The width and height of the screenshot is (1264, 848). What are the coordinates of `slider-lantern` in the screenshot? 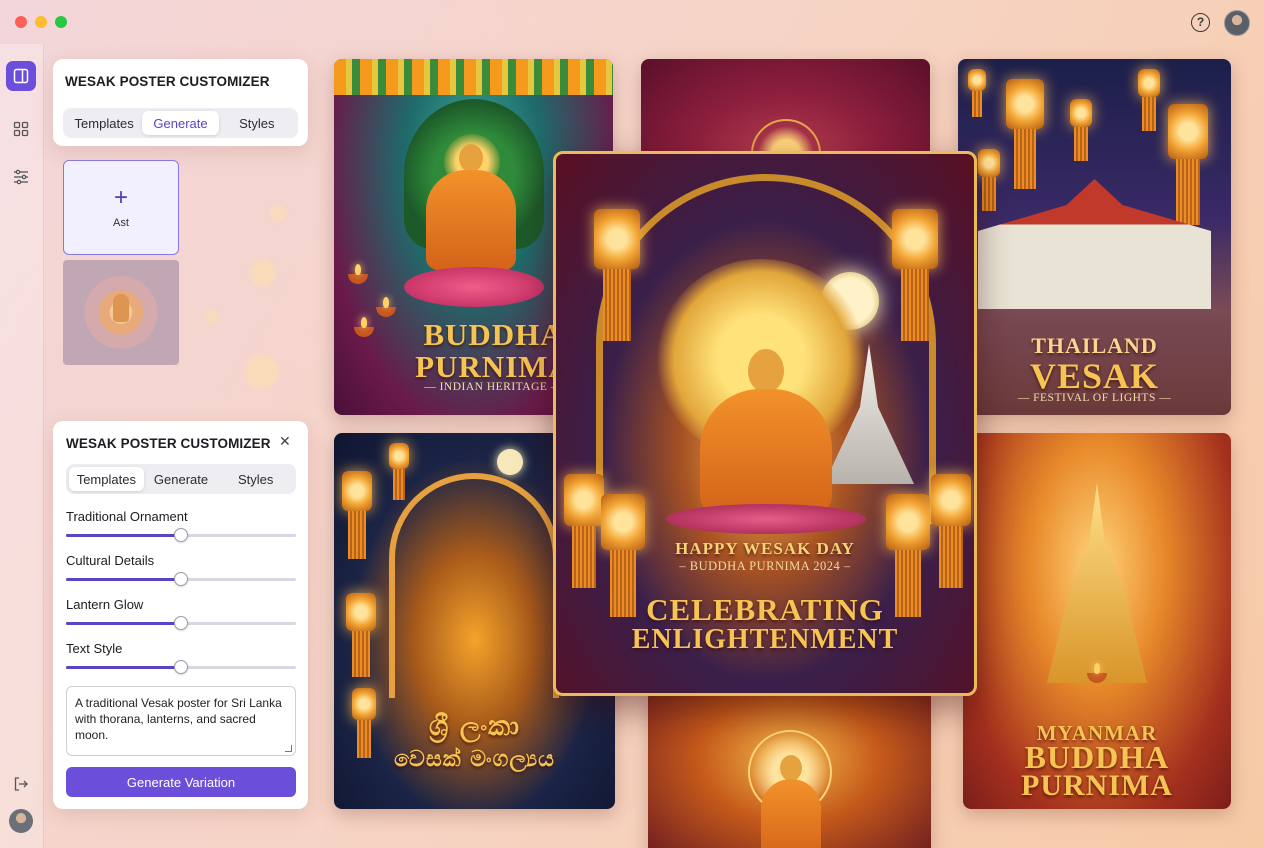 It's located at (181, 623).